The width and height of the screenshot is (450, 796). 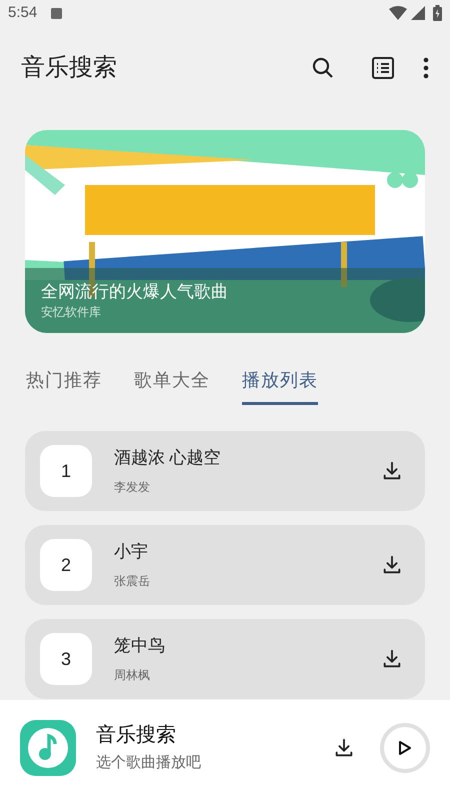 What do you see at coordinates (437, 13) in the screenshot?
I see `battery-icon` at bounding box center [437, 13].